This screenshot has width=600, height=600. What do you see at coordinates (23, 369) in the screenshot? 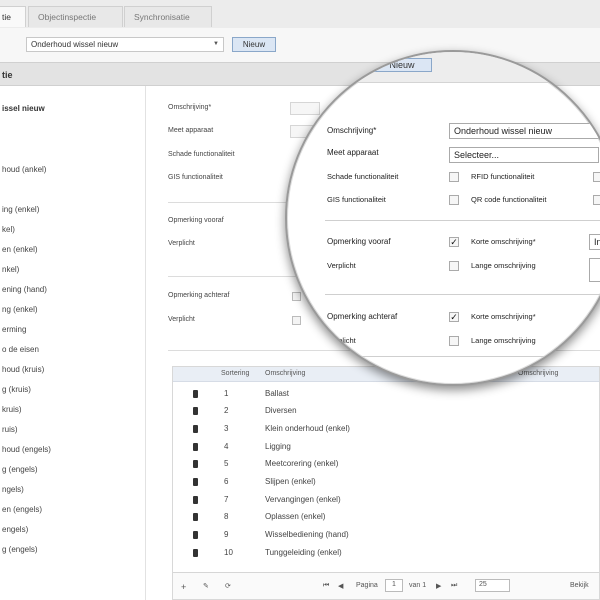
I see `list-item: houd (kruis)` at bounding box center [23, 369].